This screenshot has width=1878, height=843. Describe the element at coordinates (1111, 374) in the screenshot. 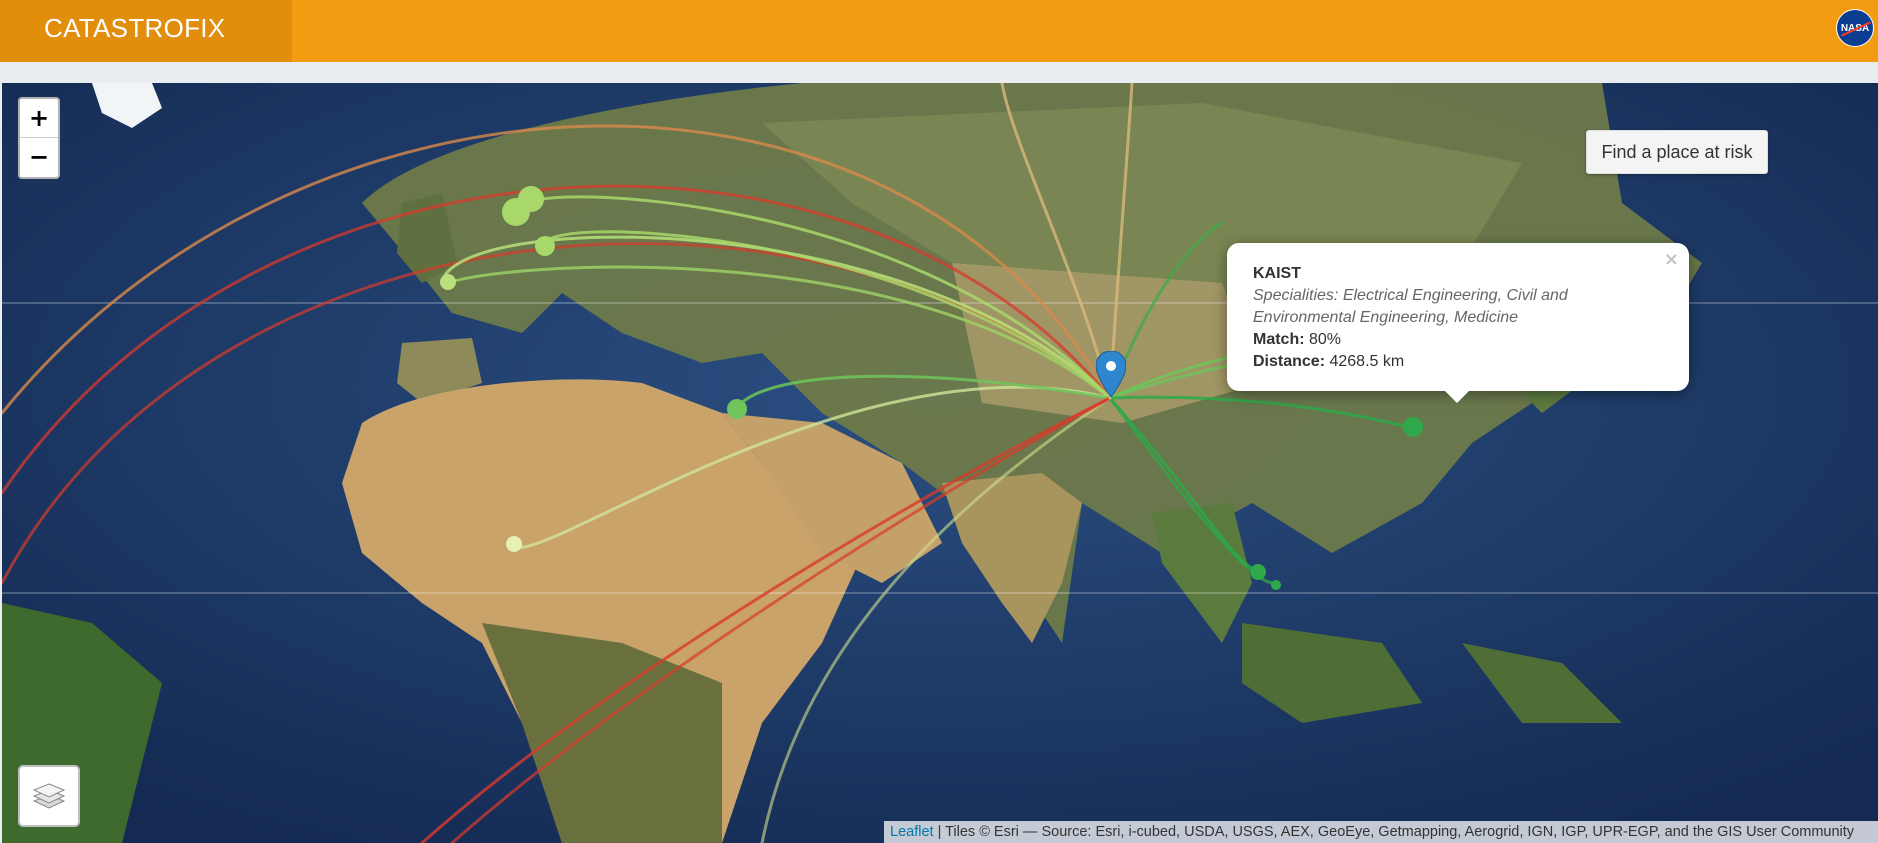

I see `map-pin-icon` at that location.